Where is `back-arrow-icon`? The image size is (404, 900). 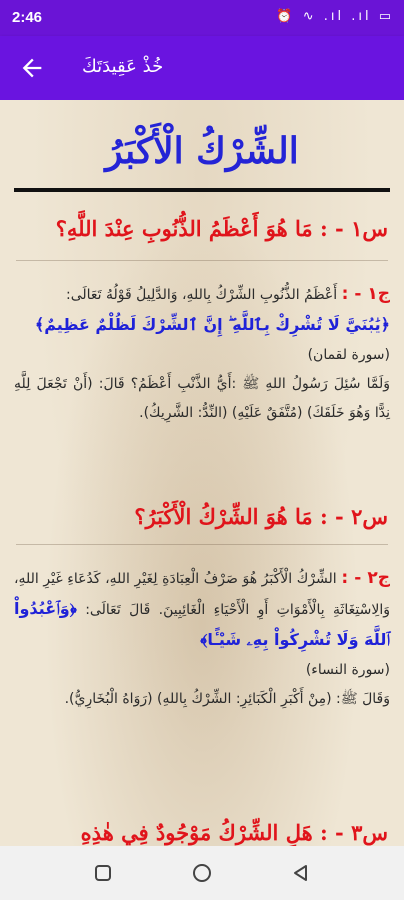 back-arrow-icon is located at coordinates (32, 68).